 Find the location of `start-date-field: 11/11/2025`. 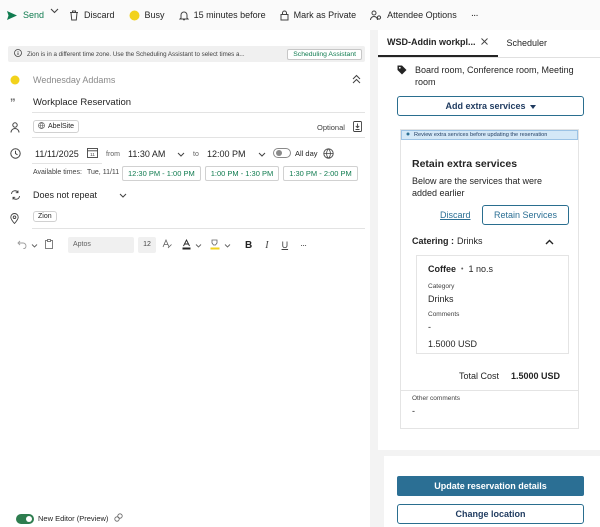

start-date-field: 11/11/2025 is located at coordinates (57, 154).